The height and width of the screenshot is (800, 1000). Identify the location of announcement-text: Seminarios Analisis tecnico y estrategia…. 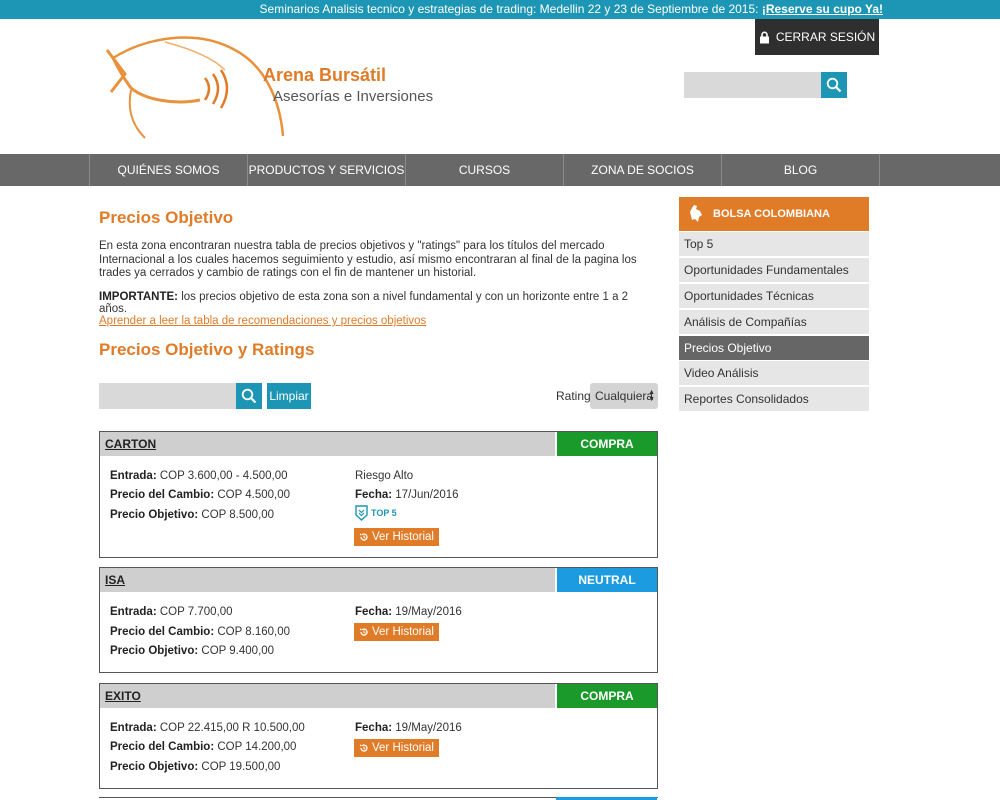
(571, 9).